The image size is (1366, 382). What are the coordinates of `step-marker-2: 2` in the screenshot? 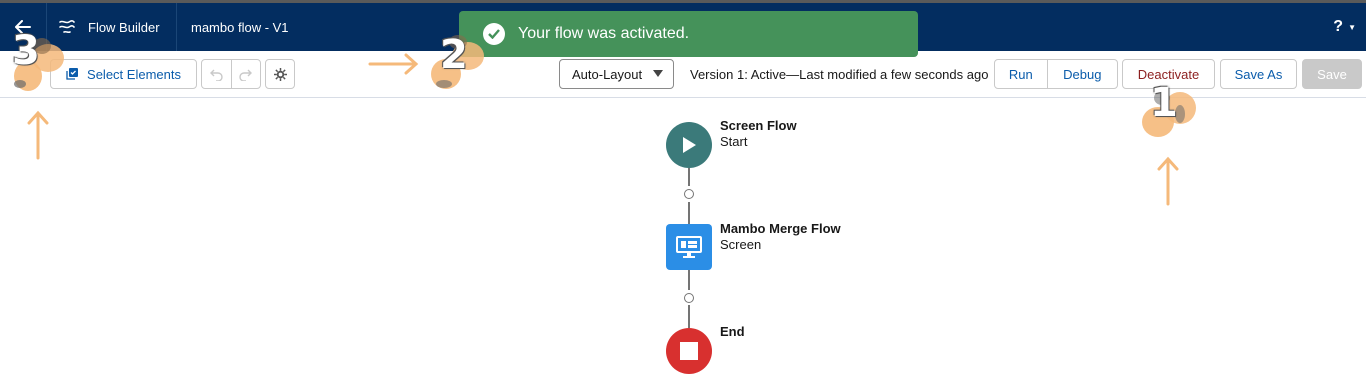 It's located at (454, 55).